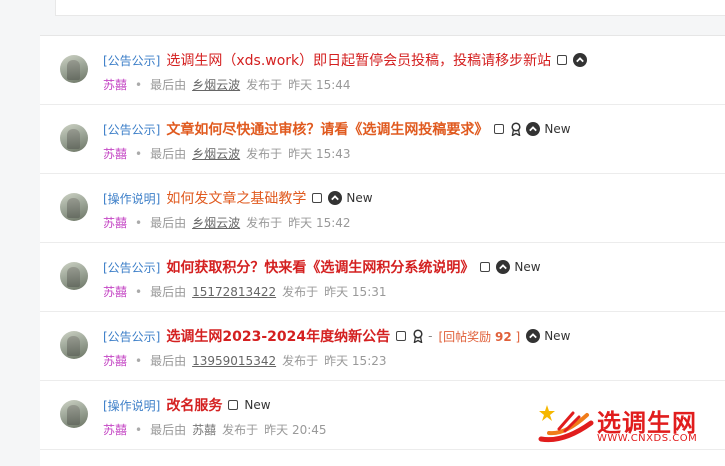  Describe the element at coordinates (278, 336) in the screenshot. I see `thread-title-link: 选调生网2023-2024年度纳新公告` at that location.